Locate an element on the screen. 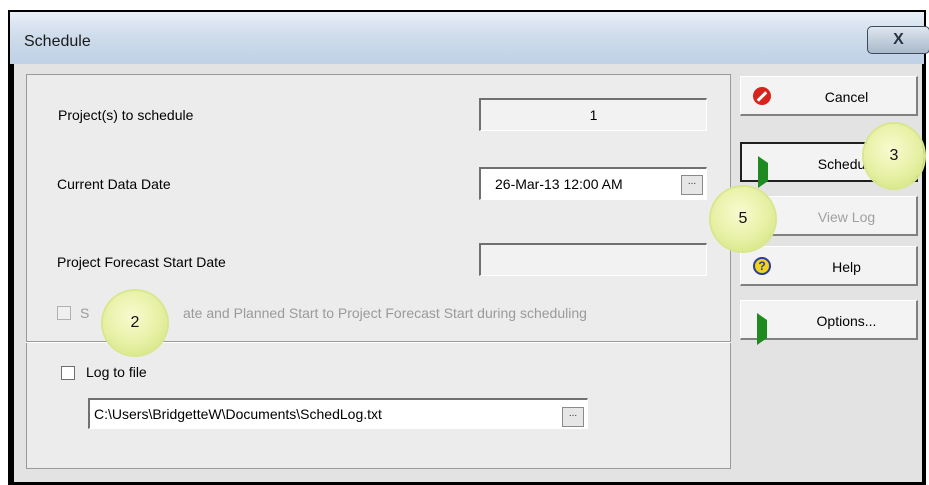 This screenshot has width=929, height=485. projects-count-value: 1 is located at coordinates (593, 115).